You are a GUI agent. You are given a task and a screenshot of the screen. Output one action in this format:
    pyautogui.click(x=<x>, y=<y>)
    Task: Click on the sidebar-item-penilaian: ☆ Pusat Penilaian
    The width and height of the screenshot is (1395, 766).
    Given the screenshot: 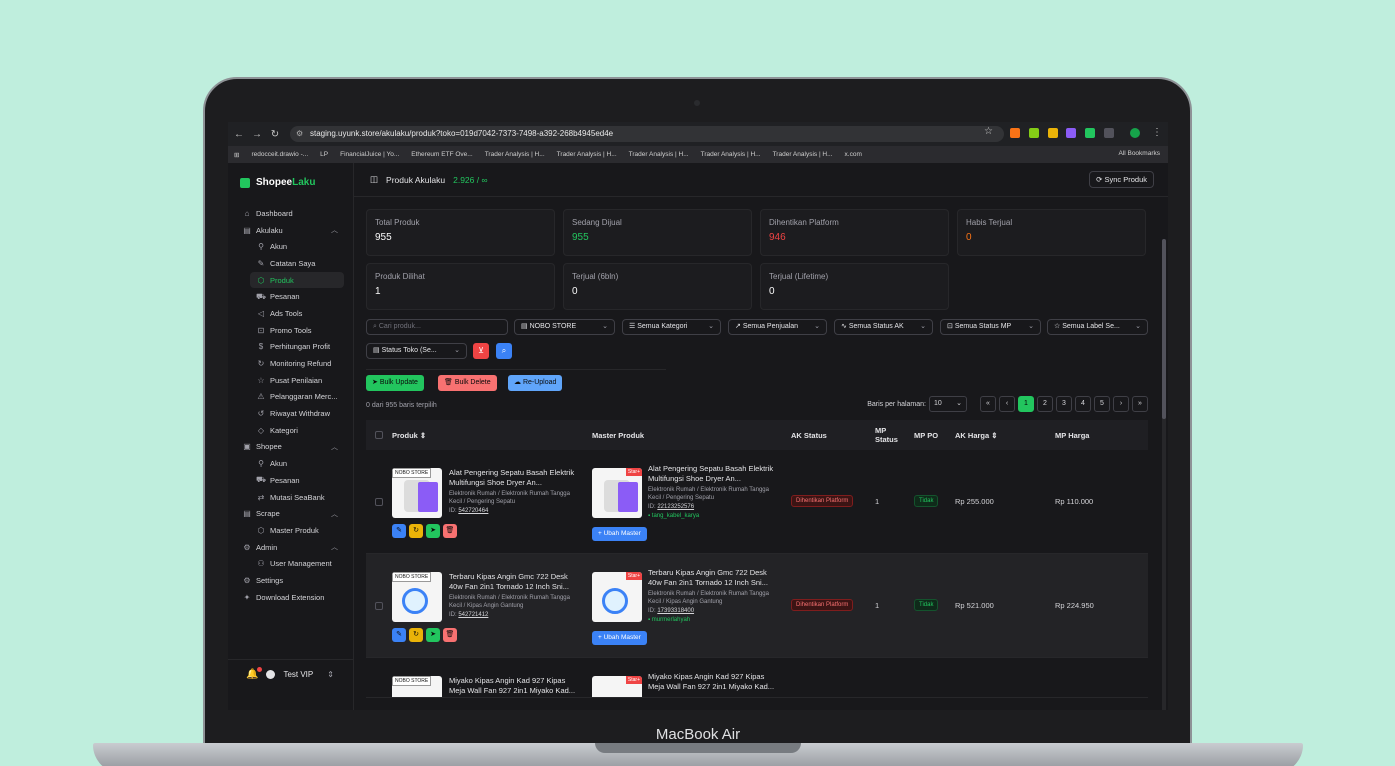 What is the action you would take?
    pyautogui.click(x=291, y=380)
    